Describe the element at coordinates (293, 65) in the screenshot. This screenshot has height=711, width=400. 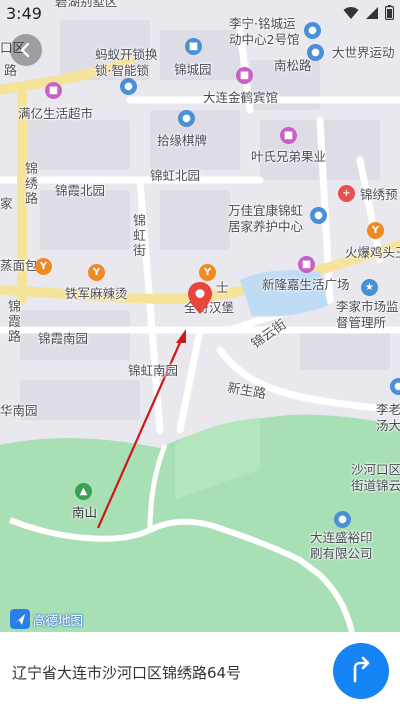
I see `map-label: 南松路` at that location.